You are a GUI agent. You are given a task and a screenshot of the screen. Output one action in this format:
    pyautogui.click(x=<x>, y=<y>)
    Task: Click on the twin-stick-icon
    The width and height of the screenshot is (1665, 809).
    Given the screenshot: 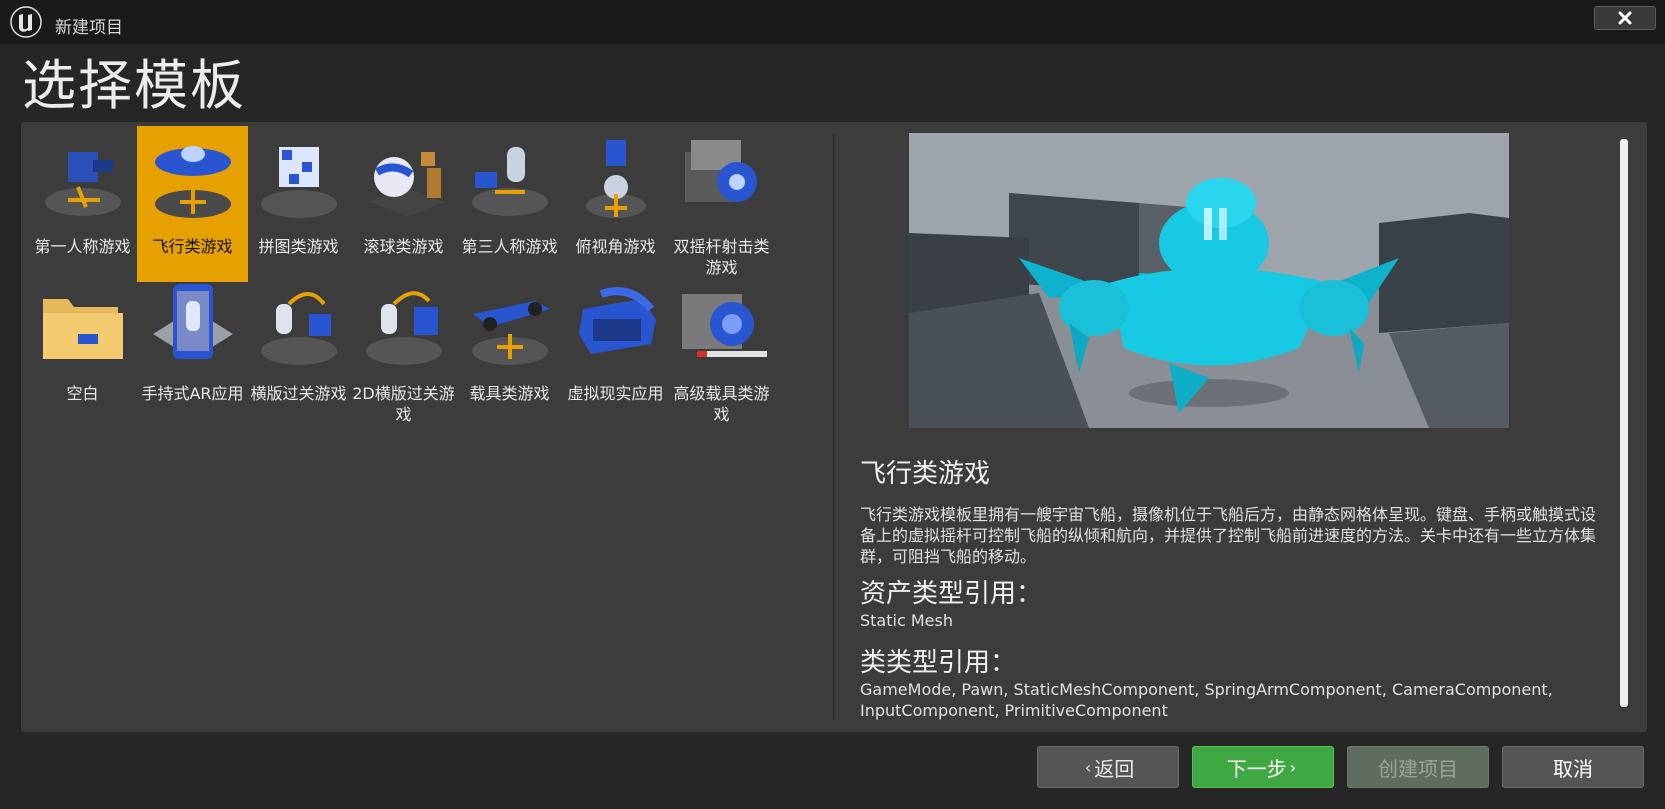 What is the action you would take?
    pyautogui.click(x=721, y=171)
    